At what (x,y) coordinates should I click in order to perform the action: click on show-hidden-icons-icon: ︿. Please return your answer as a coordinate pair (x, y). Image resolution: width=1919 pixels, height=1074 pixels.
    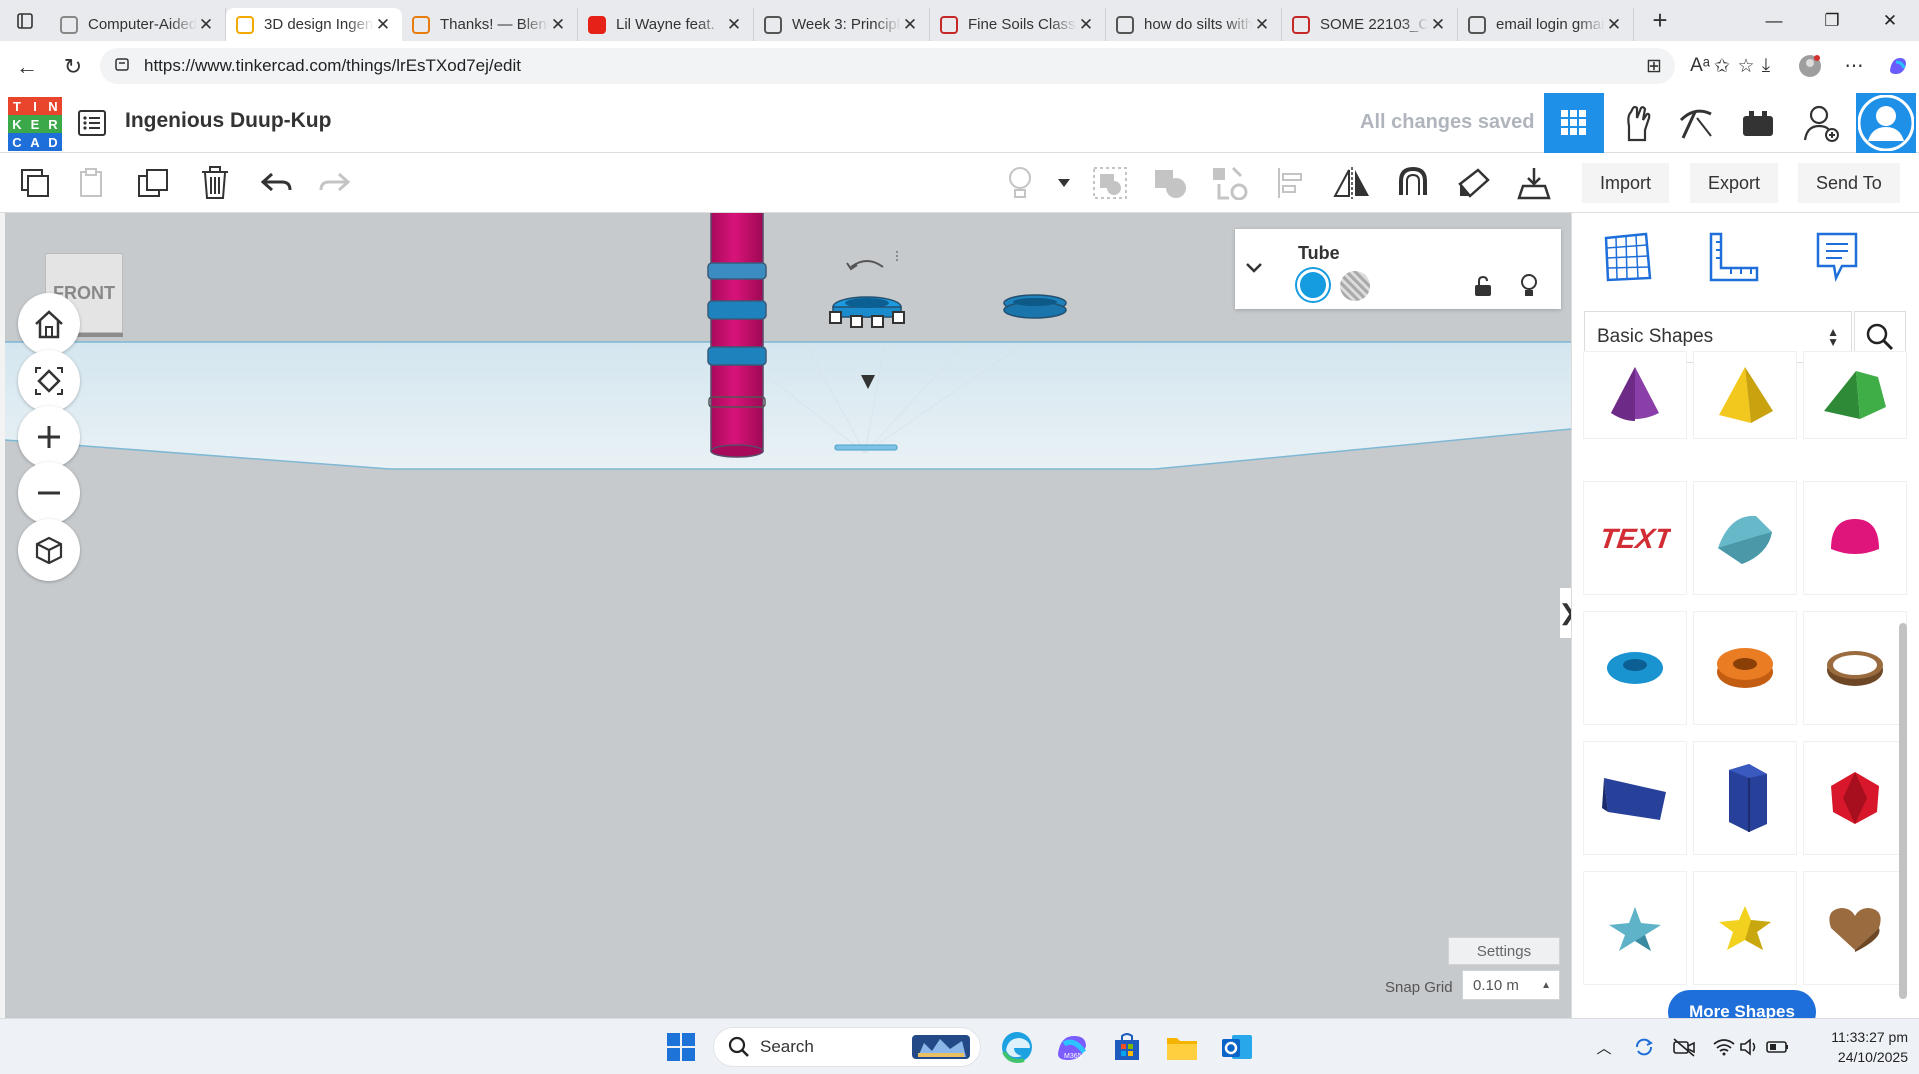
    Looking at the image, I should click on (1604, 1047).